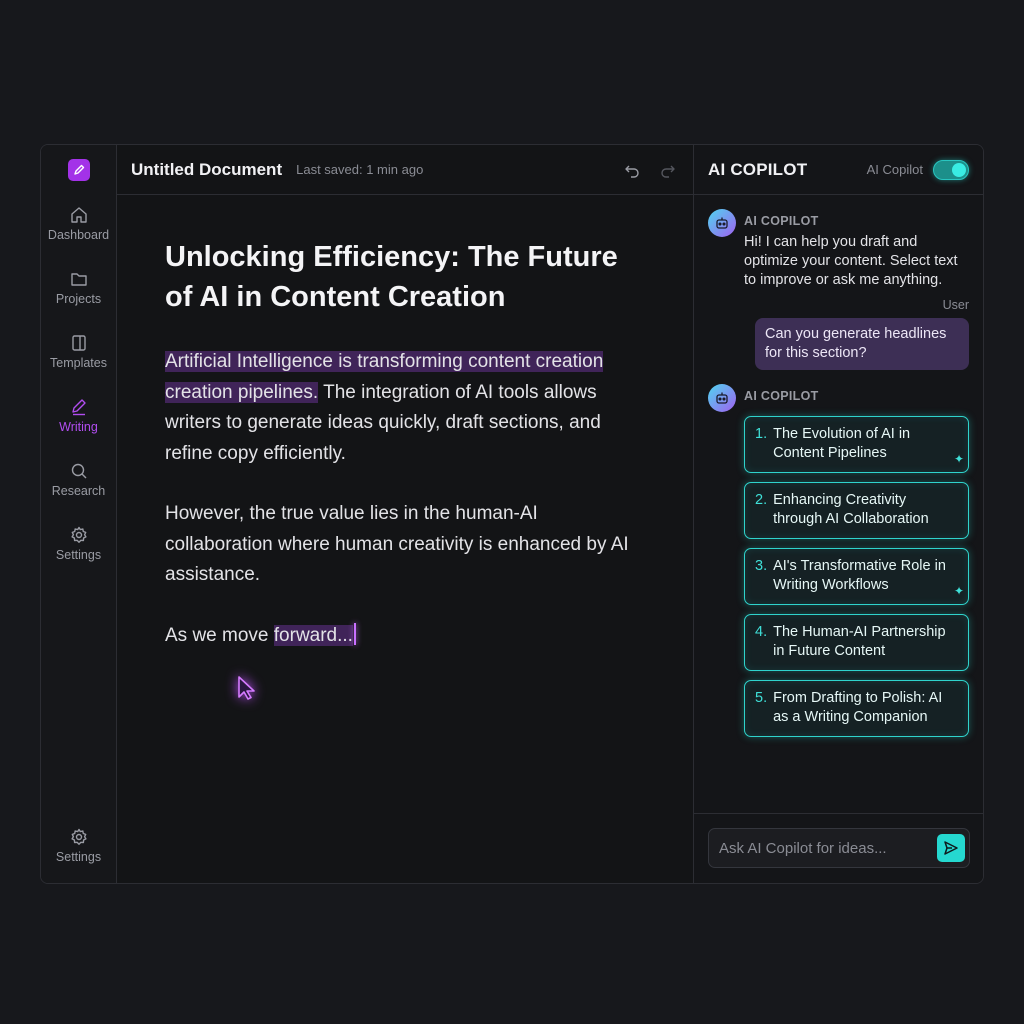  Describe the element at coordinates (79, 479) in the screenshot. I see `sidebar-item-research: Research` at that location.